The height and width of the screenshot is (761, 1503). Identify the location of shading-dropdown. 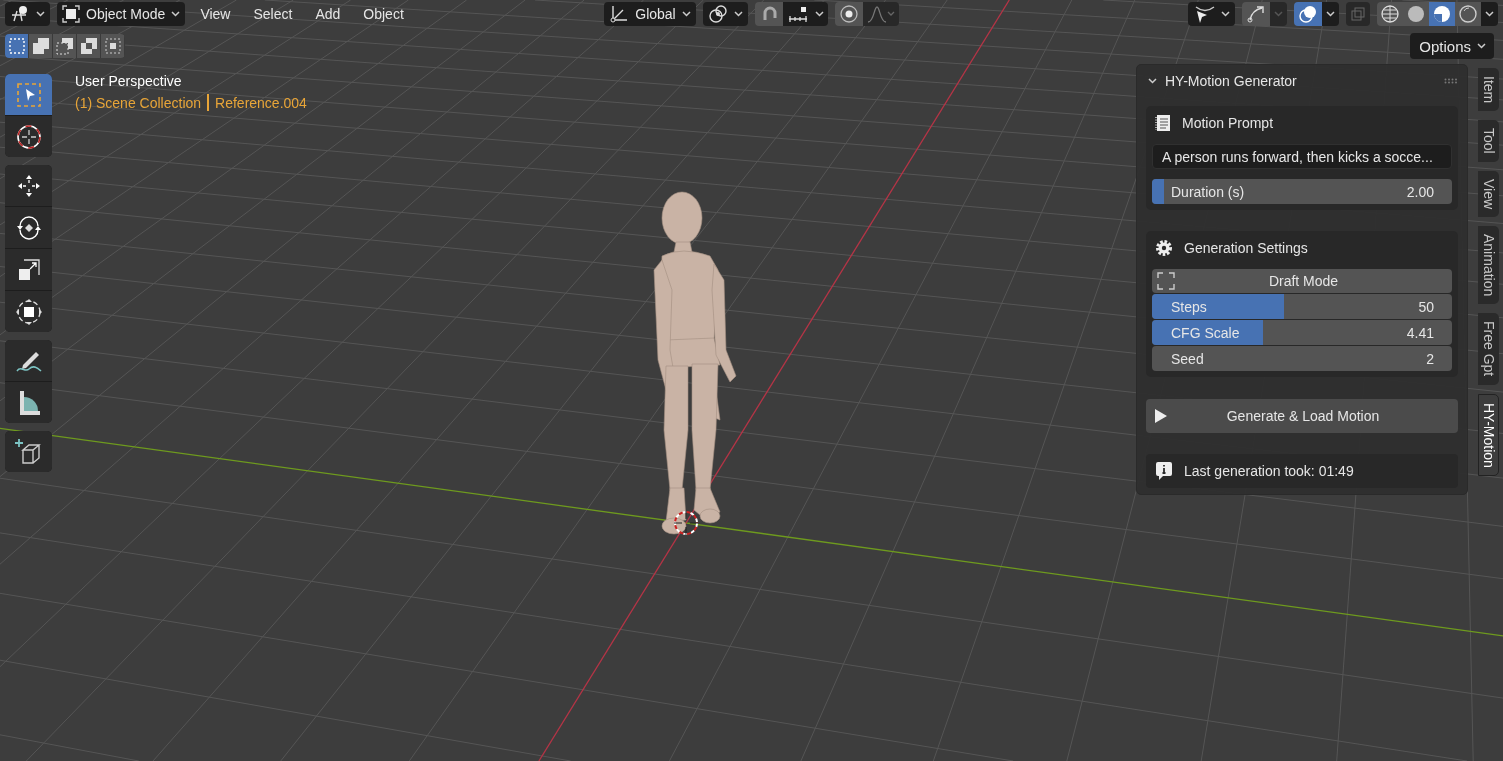
(1489, 14).